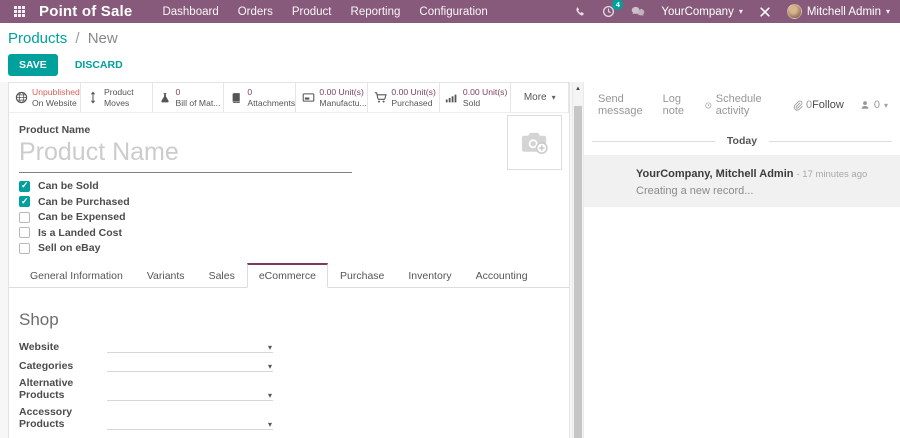 The image size is (900, 438). What do you see at coordinates (178, 92) in the screenshot?
I see `bom-count: 0` at bounding box center [178, 92].